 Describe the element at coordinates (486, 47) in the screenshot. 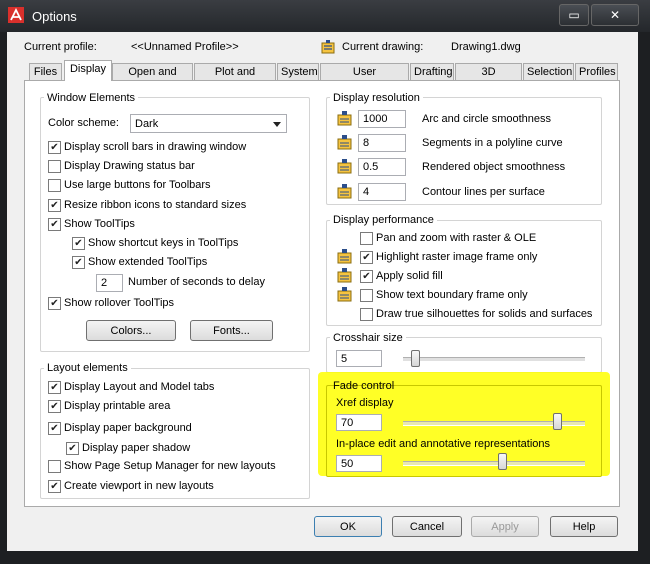

I see `current-drawing-value: Drawing1.dwg` at that location.